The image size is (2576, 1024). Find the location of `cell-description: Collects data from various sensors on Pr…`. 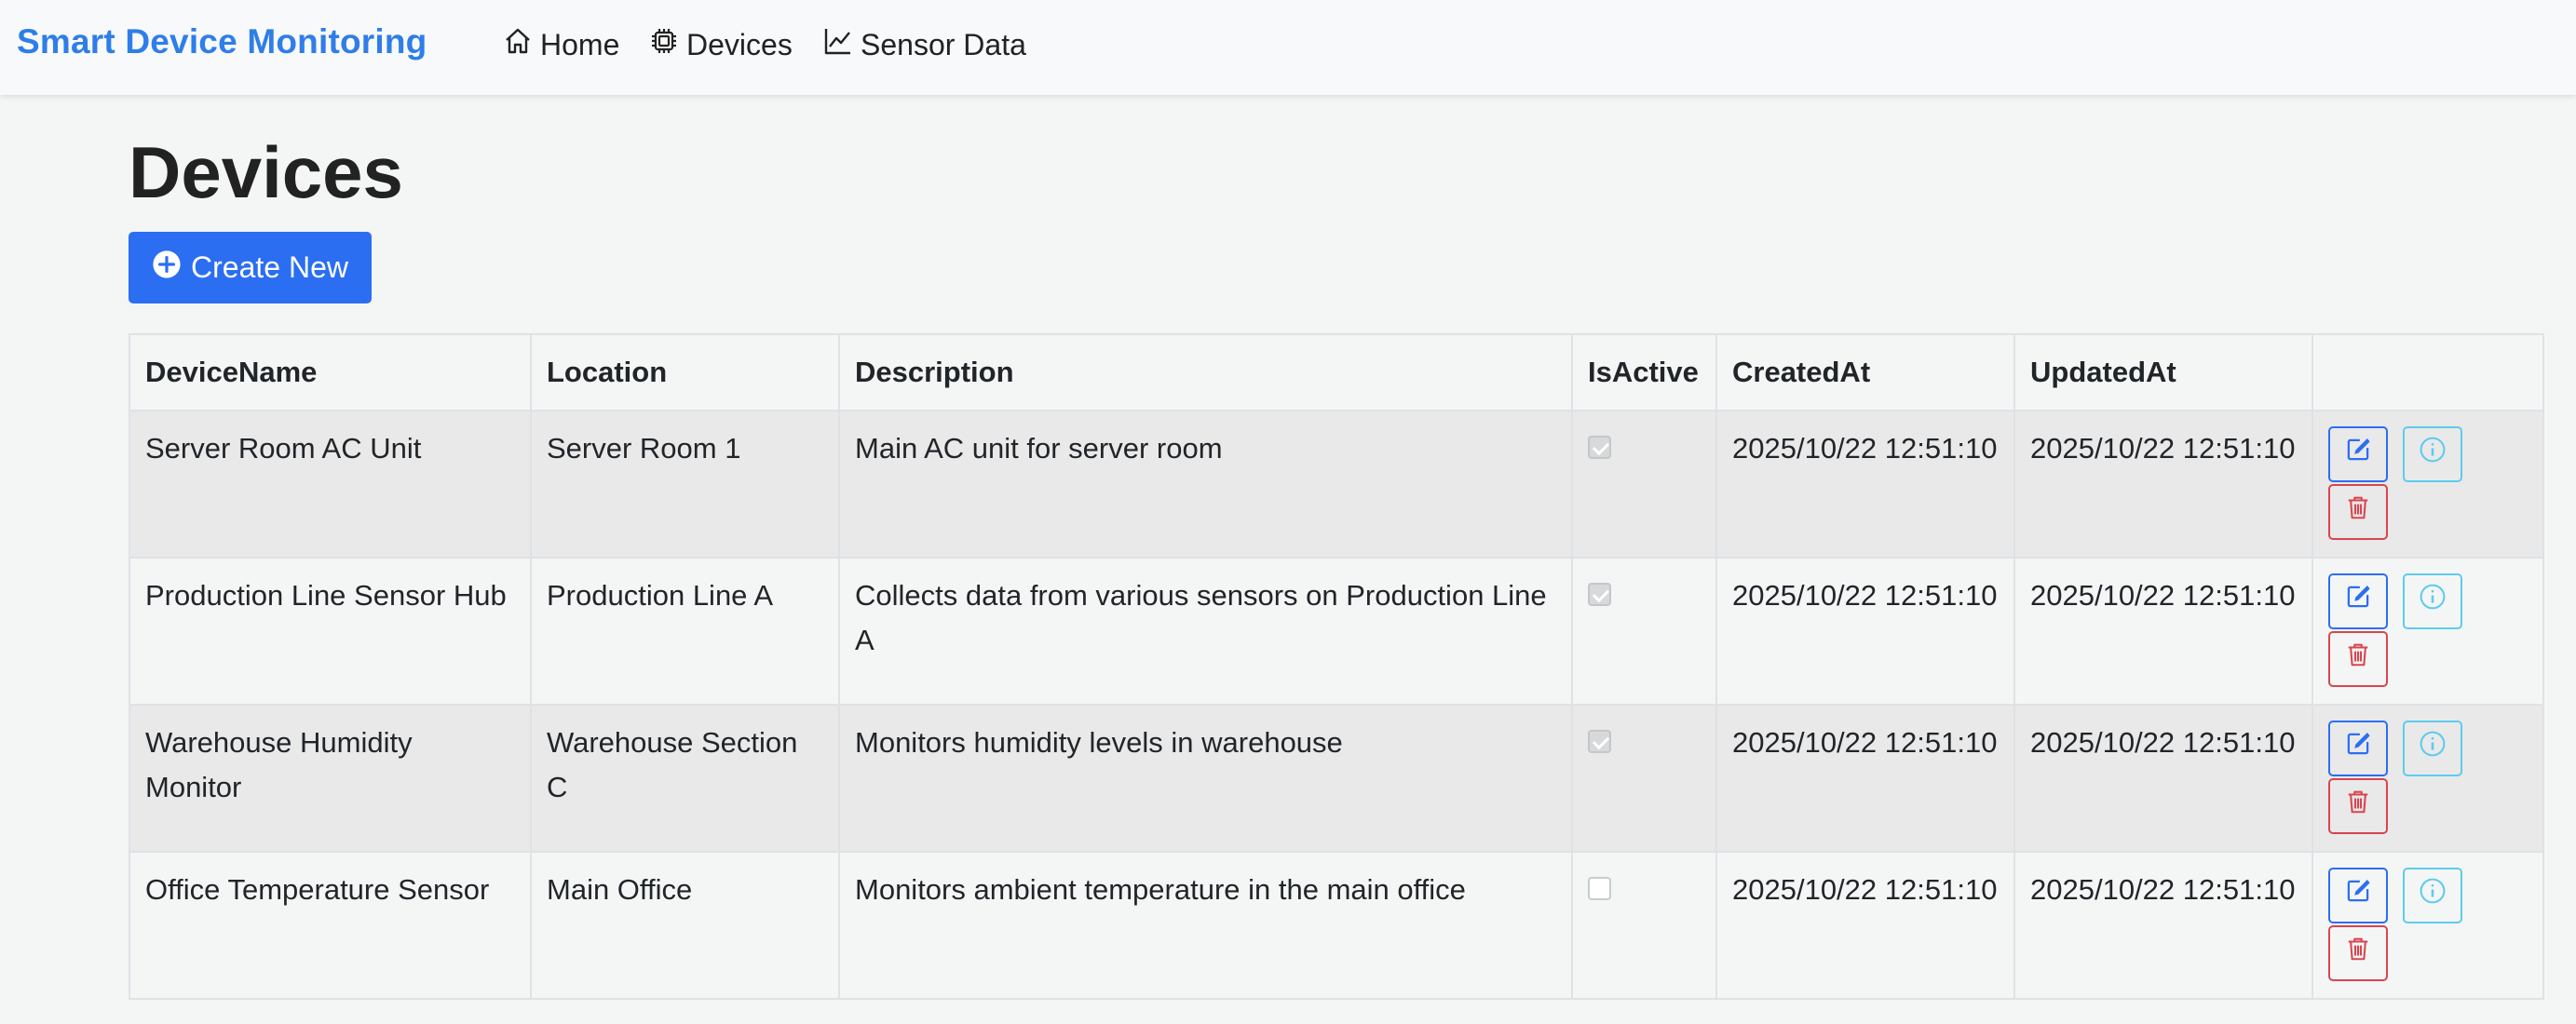

cell-description: Collects data from various sensors on Pr… is located at coordinates (1205, 631).